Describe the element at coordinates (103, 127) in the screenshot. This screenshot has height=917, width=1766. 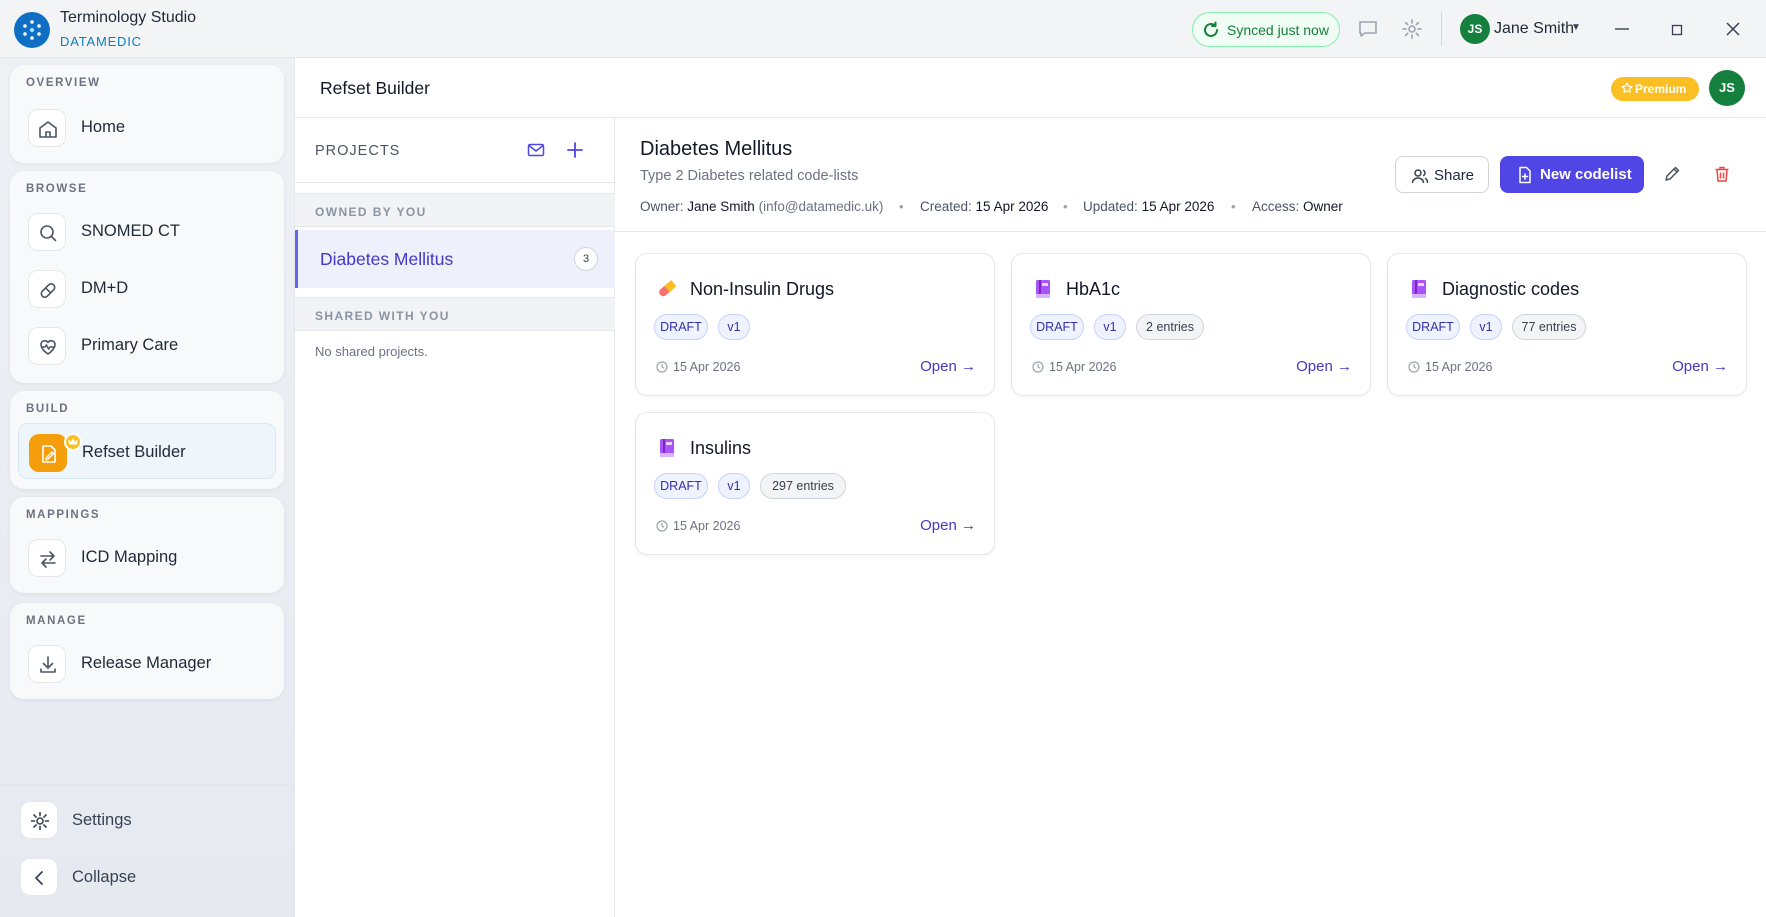
I see `sidebar-item-label: Home` at that location.